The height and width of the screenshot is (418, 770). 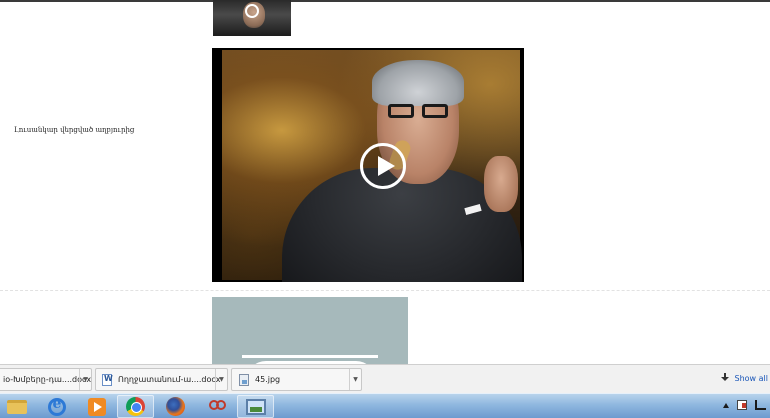 What do you see at coordinates (310, 356) in the screenshot?
I see `lower-image-bar` at bounding box center [310, 356].